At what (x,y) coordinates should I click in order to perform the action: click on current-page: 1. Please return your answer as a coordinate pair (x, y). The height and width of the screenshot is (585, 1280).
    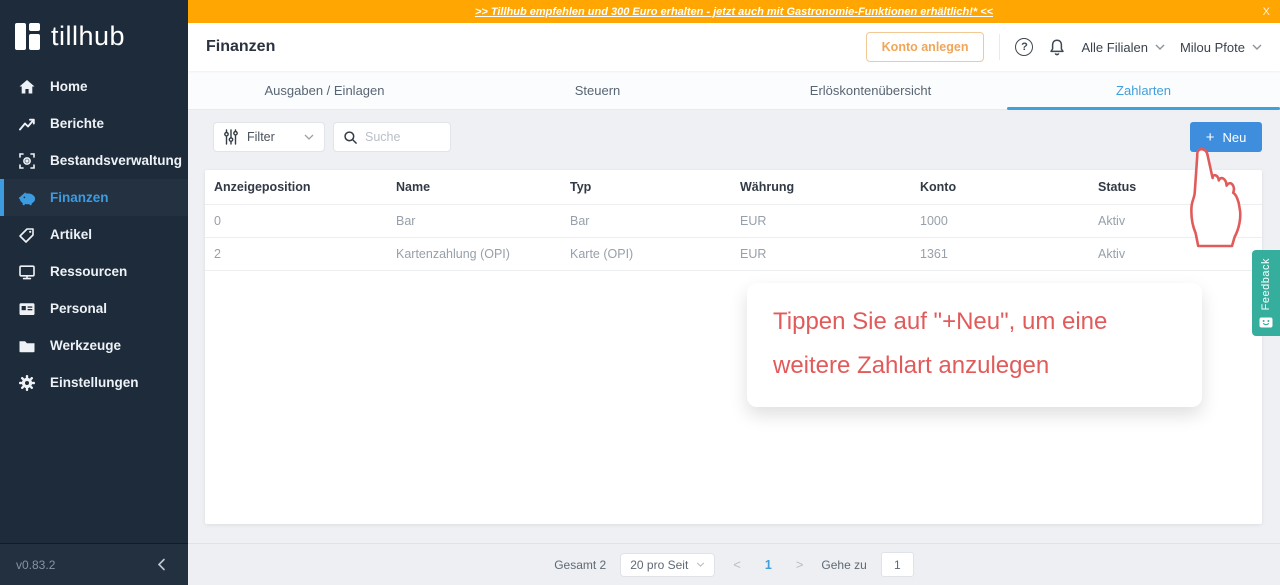
    Looking at the image, I should click on (768, 565).